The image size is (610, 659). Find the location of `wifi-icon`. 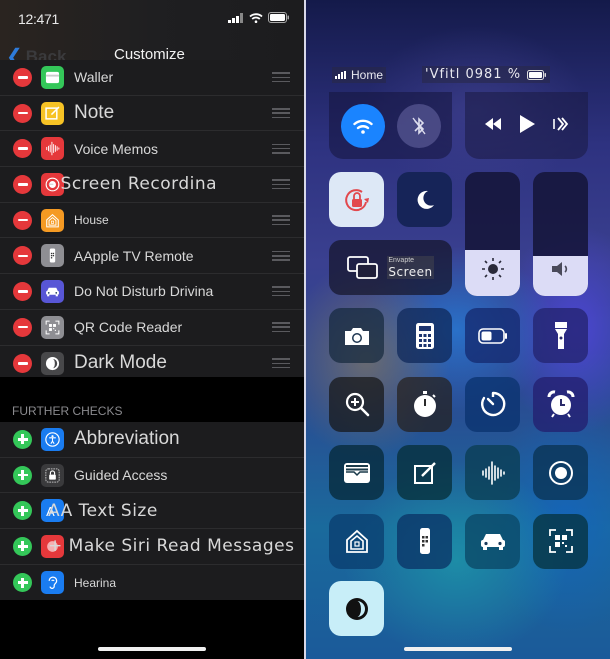

wifi-icon is located at coordinates (363, 126).